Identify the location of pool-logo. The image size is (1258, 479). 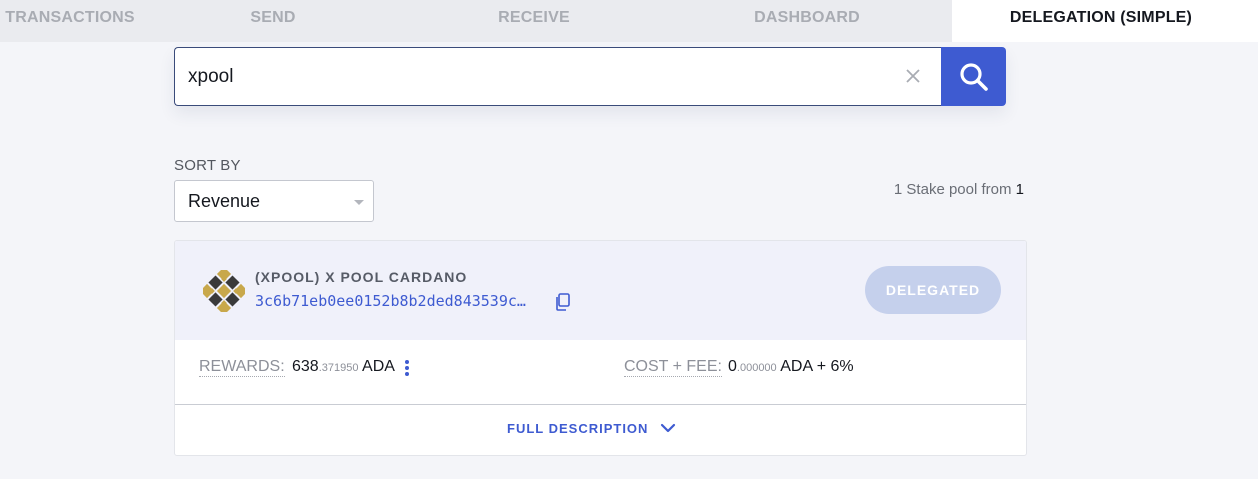
(224, 291).